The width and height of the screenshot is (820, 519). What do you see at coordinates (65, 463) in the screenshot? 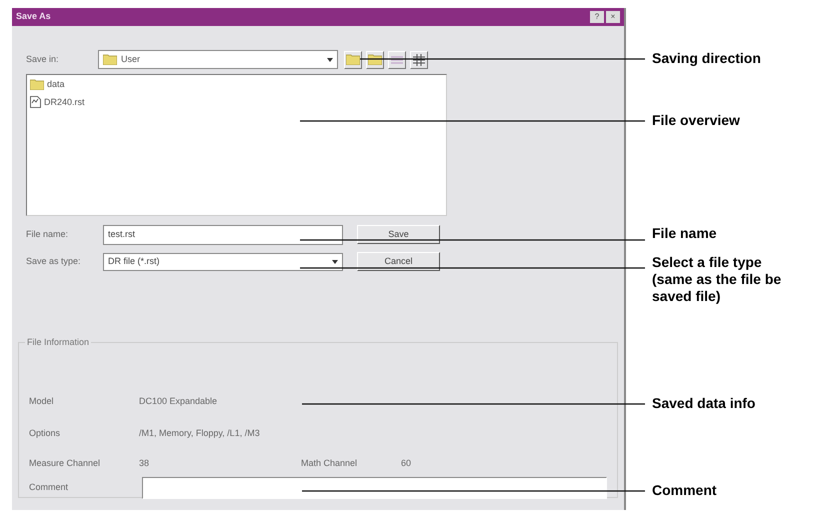
I see `measure-channel-label: Measure Channel` at bounding box center [65, 463].